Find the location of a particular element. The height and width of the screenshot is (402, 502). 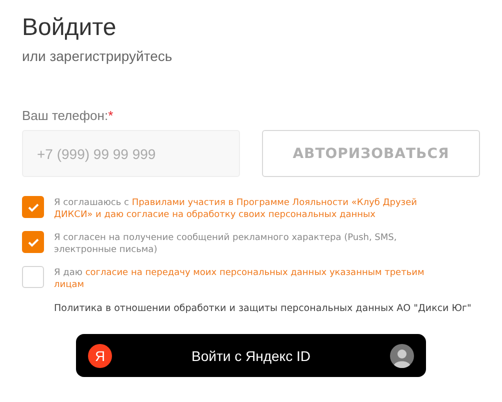

consent-text: Я согласен на получение сообщений рекламного характера (Push, SMS, электронные письма) is located at coordinates (226, 244).